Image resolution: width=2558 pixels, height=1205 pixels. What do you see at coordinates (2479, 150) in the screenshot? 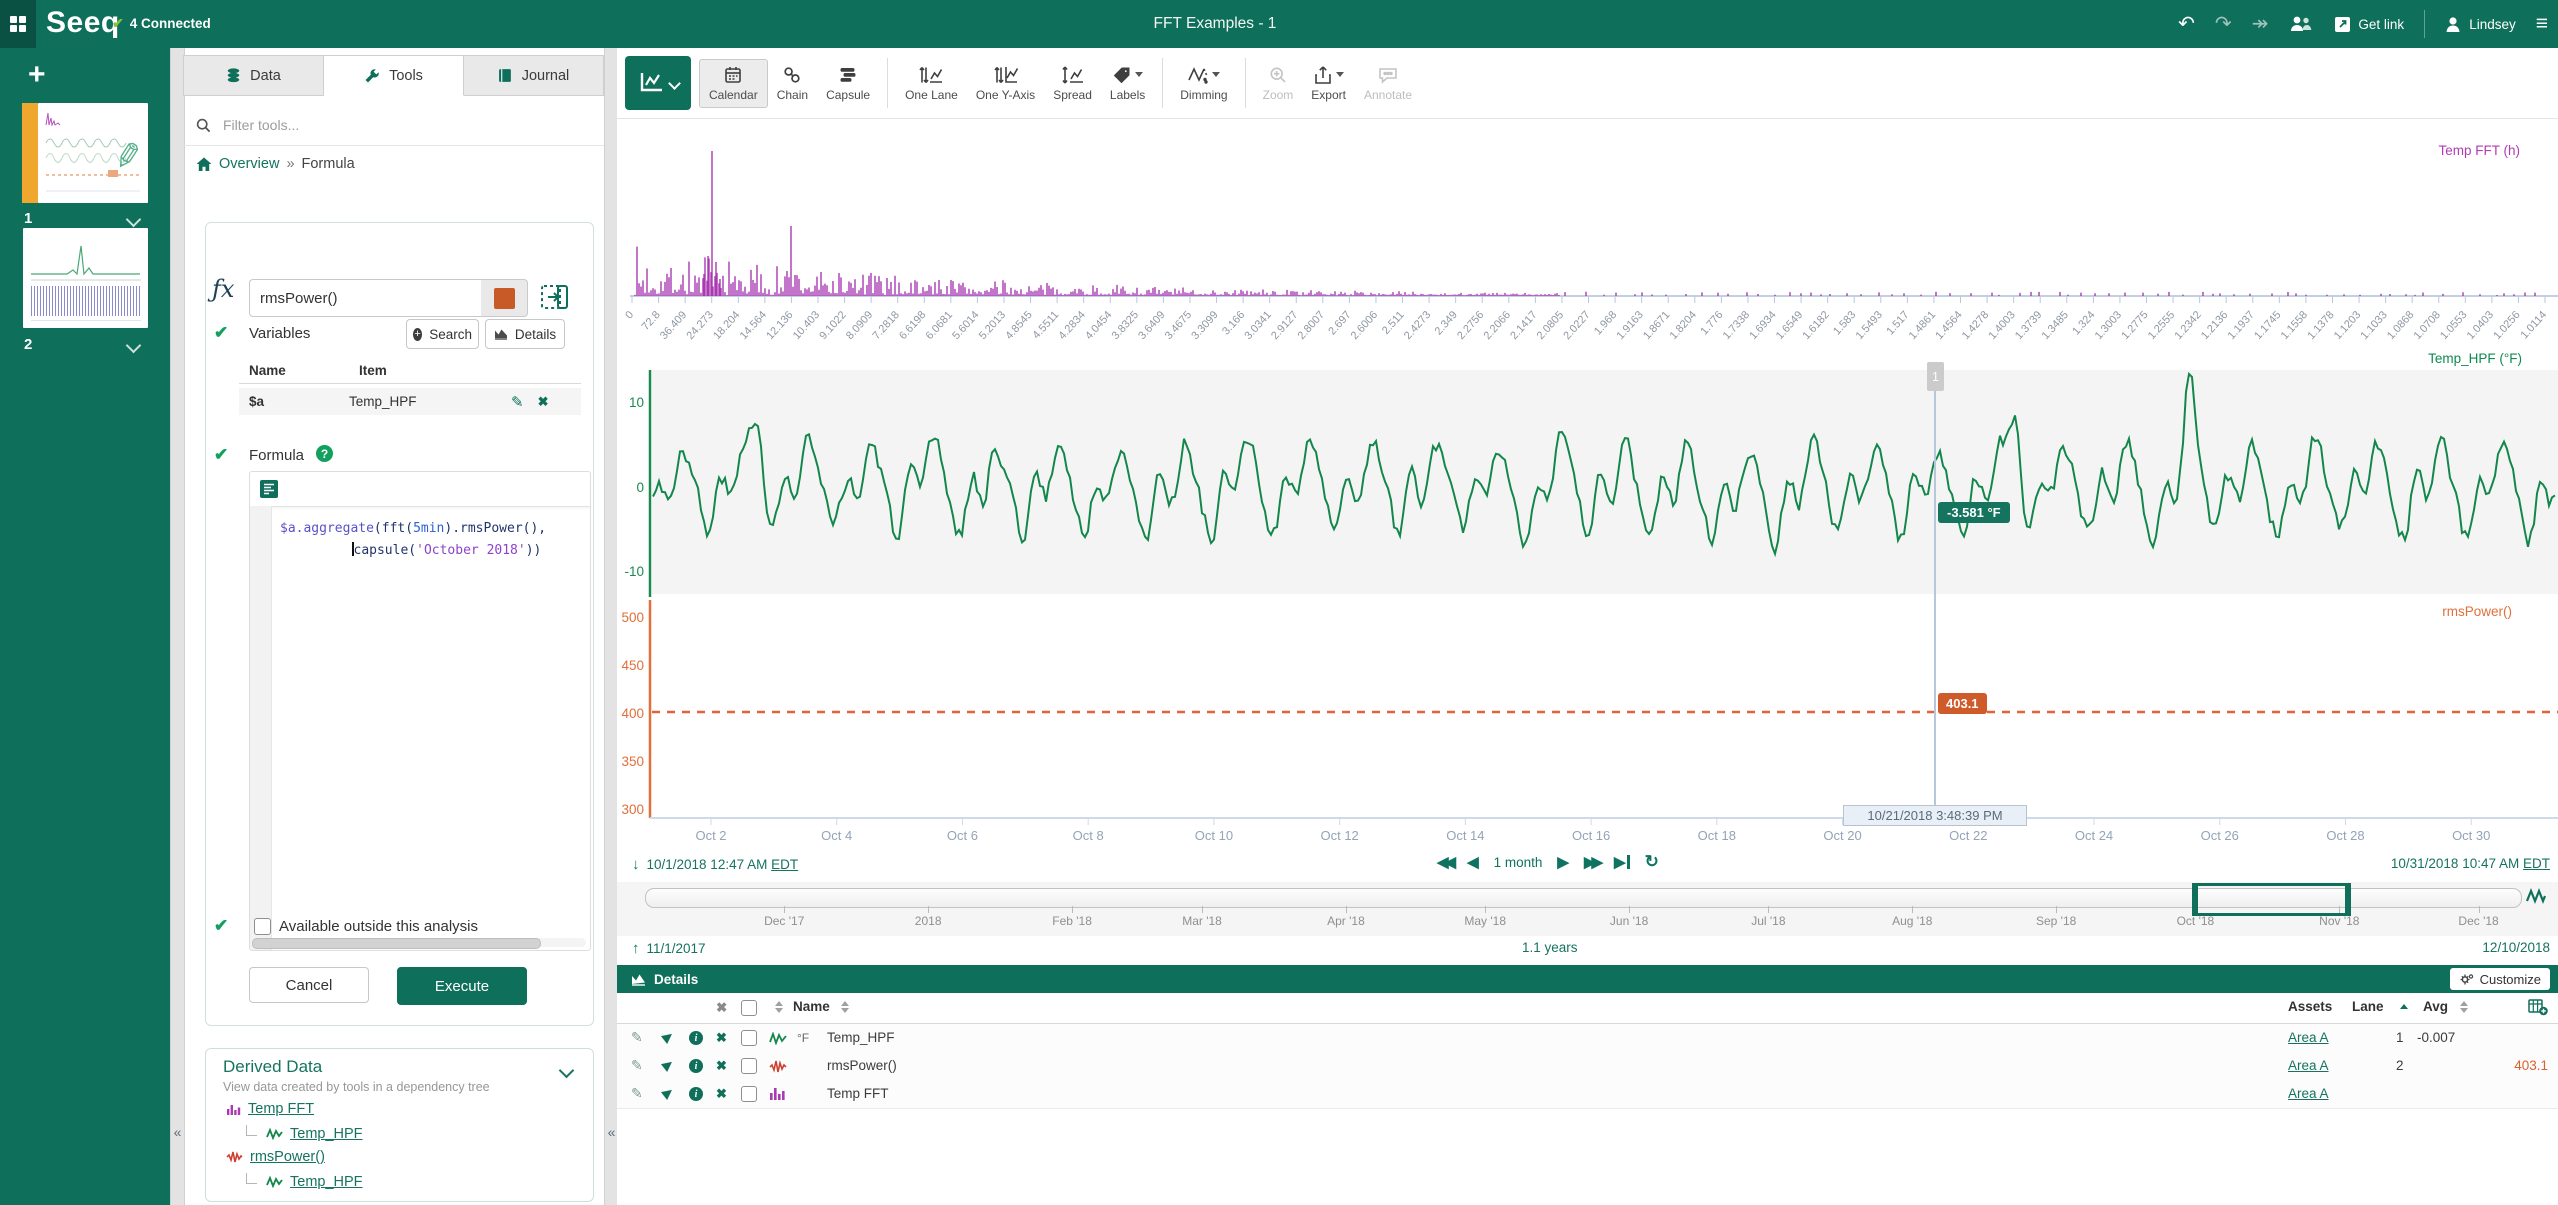
I see `series-label-temp-fft: Temp FFT (h)` at bounding box center [2479, 150].